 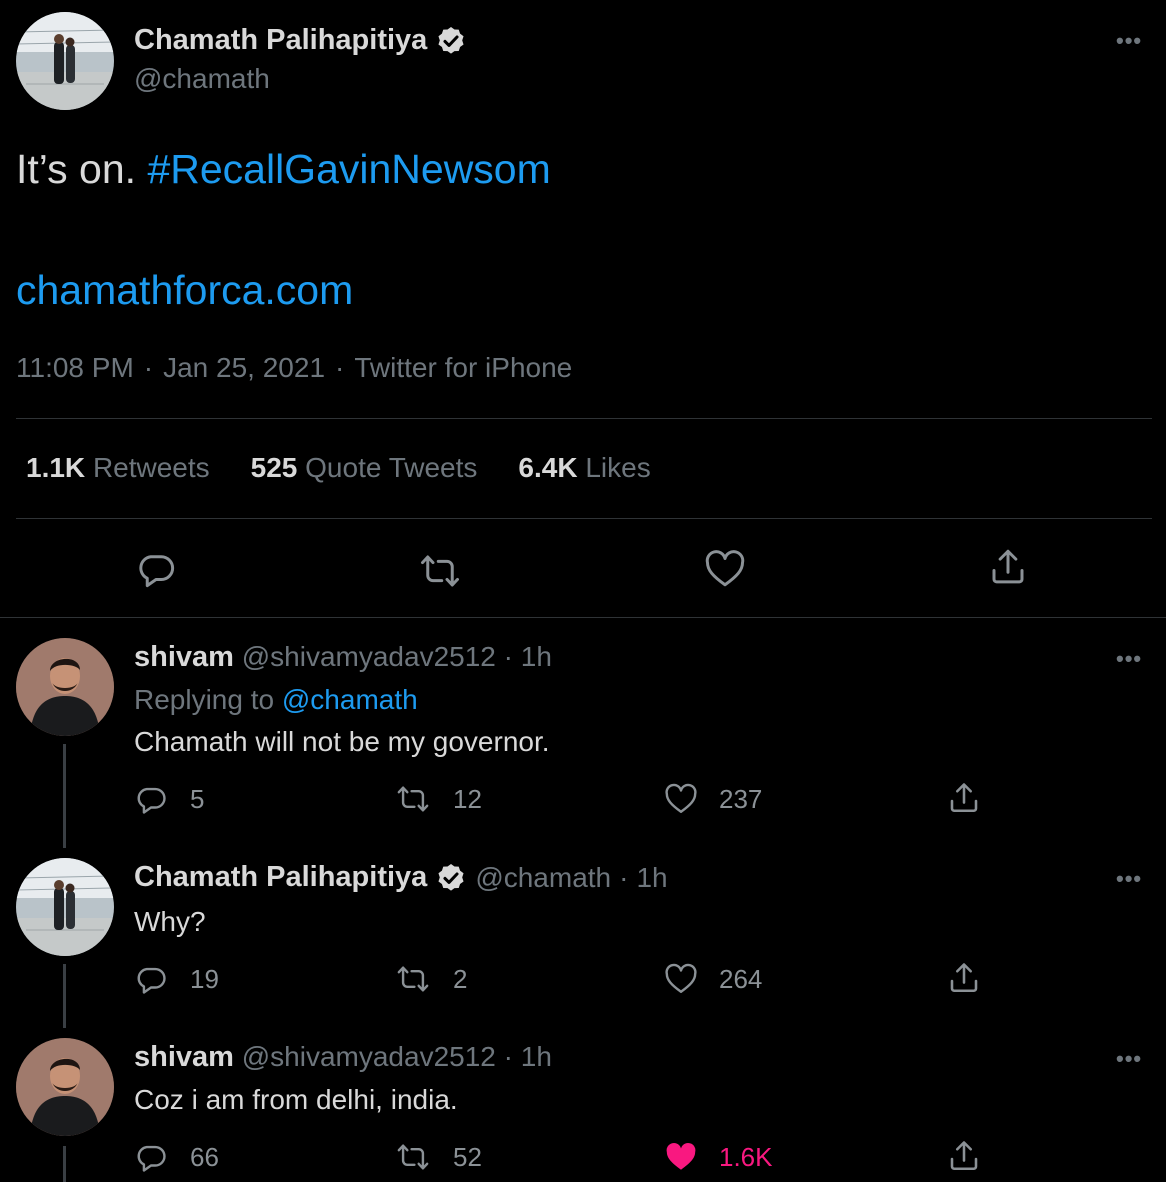 I want to click on replying-to-label: Replying to, so click(x=204, y=699).